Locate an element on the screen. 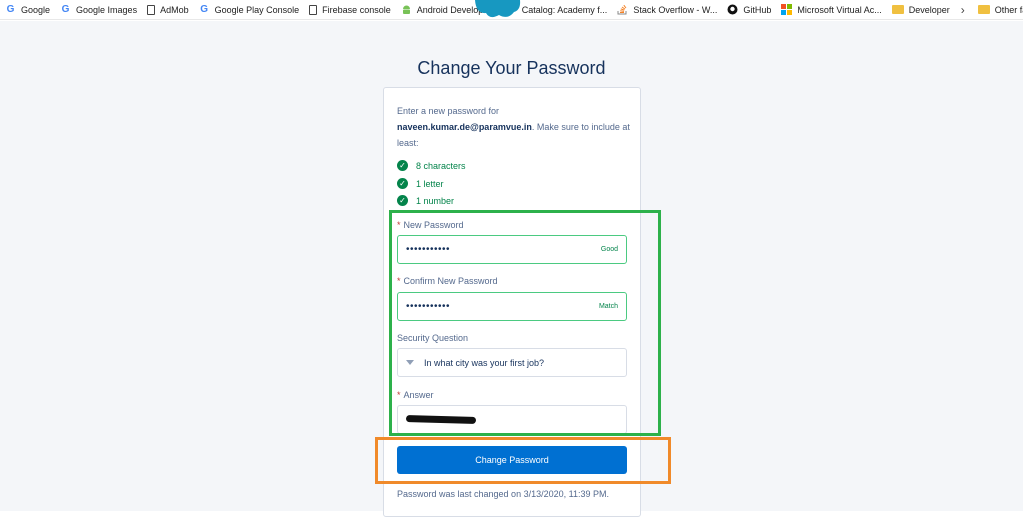 Image resolution: width=1023 pixels, height=517 pixels. bookmark-label: Firebase console is located at coordinates (356, 9).